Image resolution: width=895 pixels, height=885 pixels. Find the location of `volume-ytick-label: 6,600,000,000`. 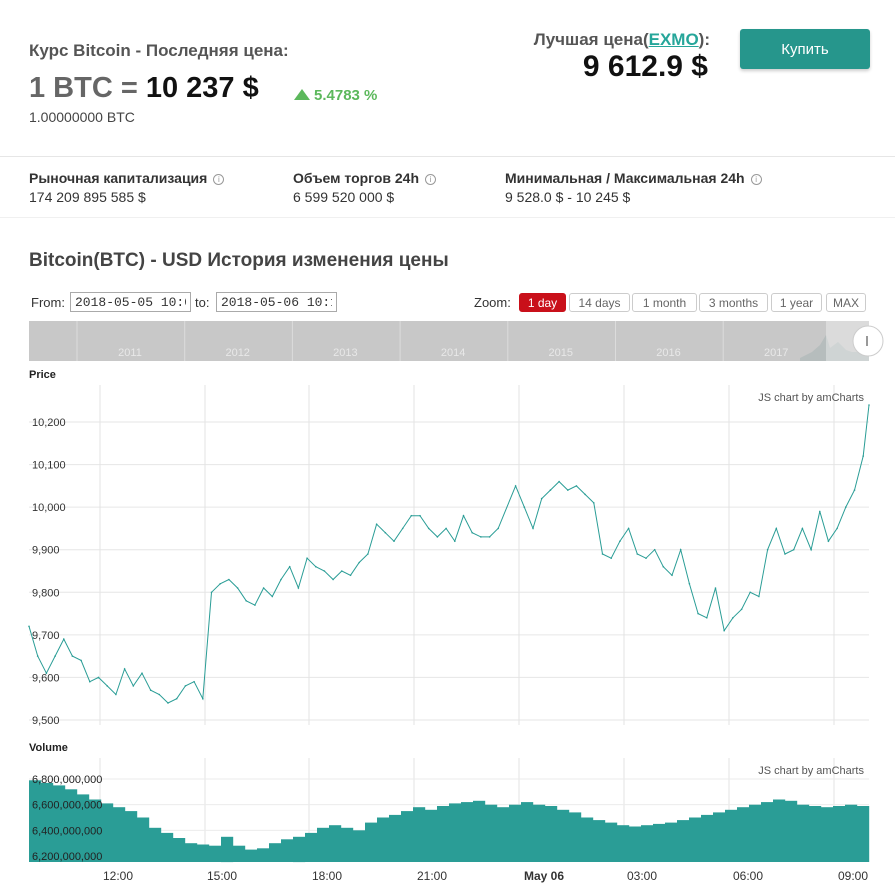

volume-ytick-label: 6,600,000,000 is located at coordinates (67, 806).